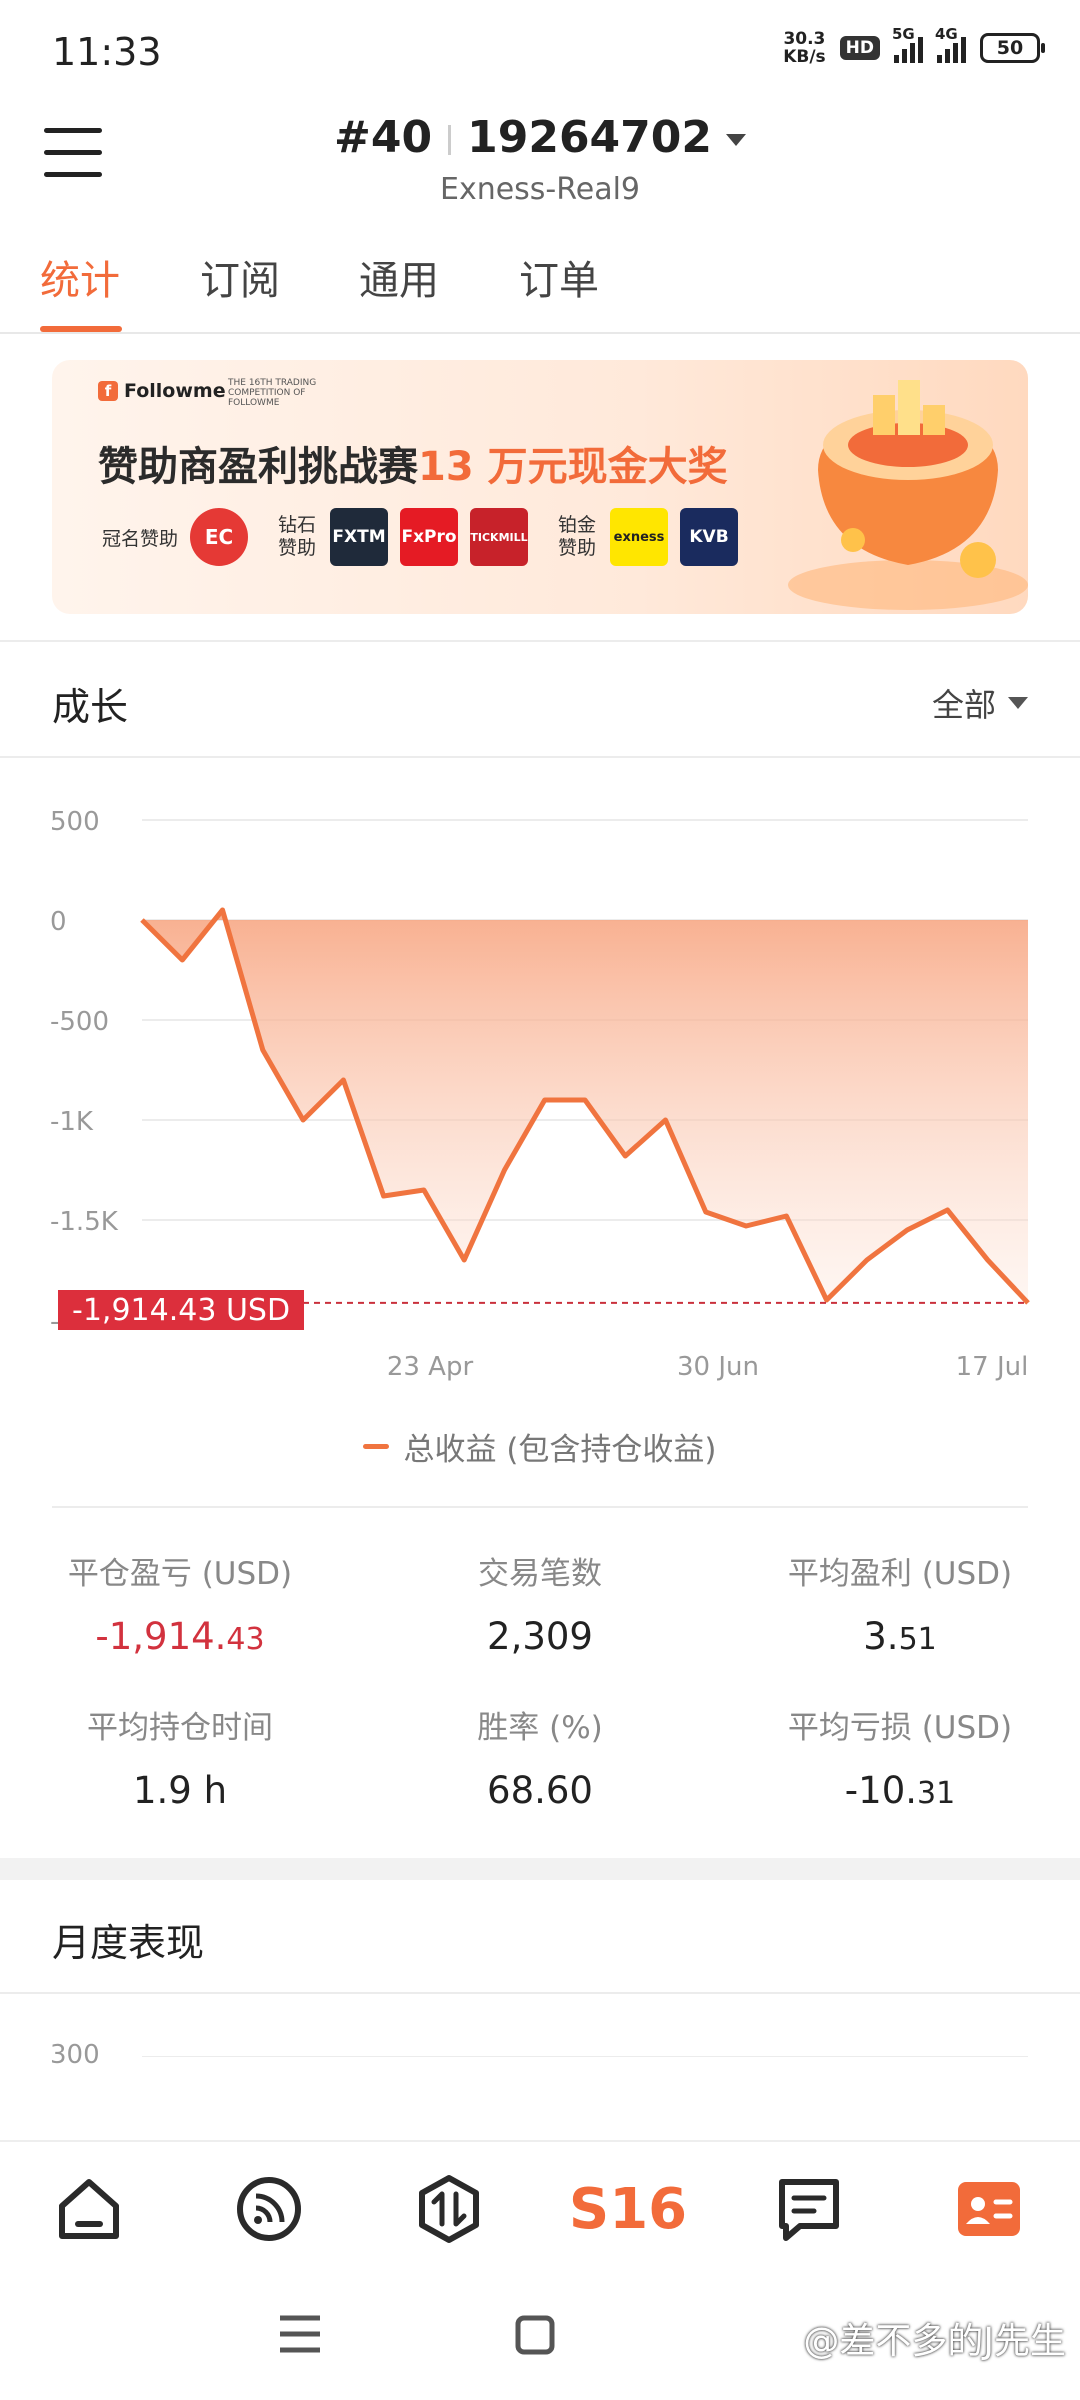  Describe the element at coordinates (540, 1869) in the screenshot. I see `section-separator` at that location.